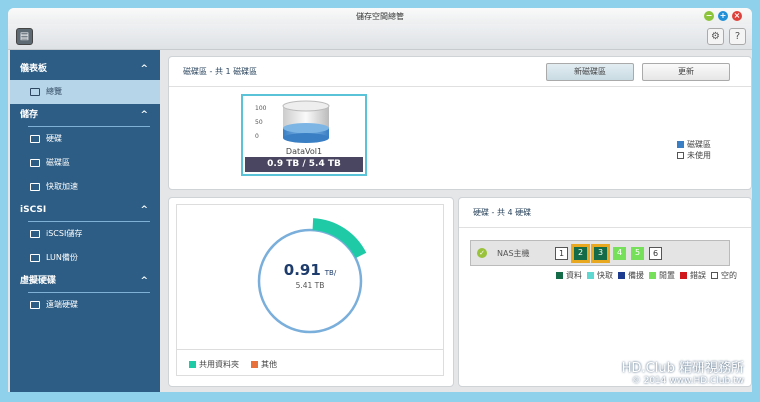 Image resolution: width=760 pixels, height=402 pixels. I want to click on maximize-icon: +, so click(723, 16).